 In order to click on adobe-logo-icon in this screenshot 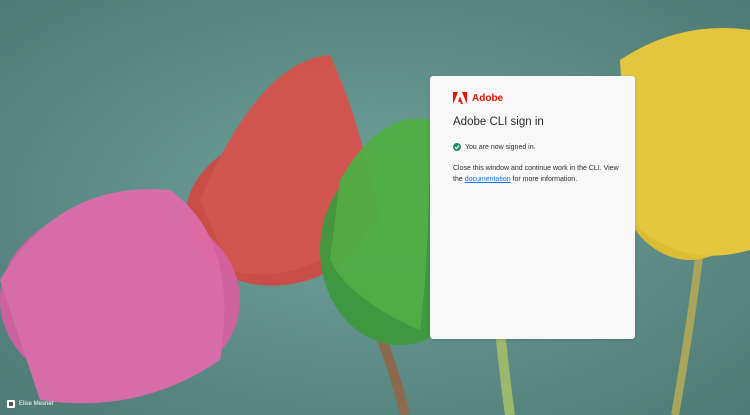, I will do `click(460, 98)`.